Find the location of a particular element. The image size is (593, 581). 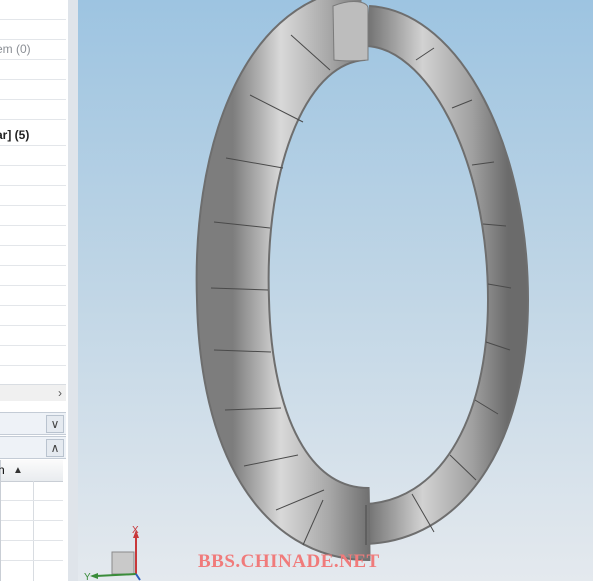

view-triad: X Y is located at coordinates (113, 550).